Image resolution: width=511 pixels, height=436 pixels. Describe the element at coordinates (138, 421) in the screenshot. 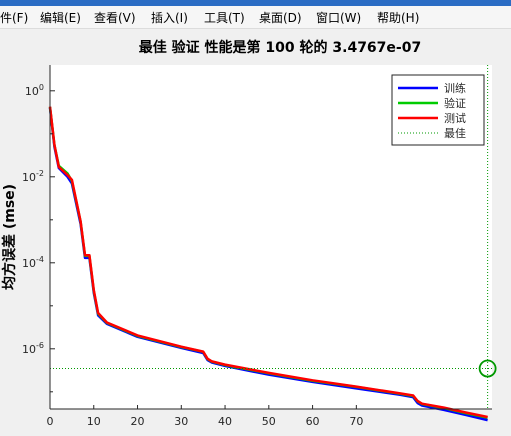

I see `x-tick-label: 20` at that location.